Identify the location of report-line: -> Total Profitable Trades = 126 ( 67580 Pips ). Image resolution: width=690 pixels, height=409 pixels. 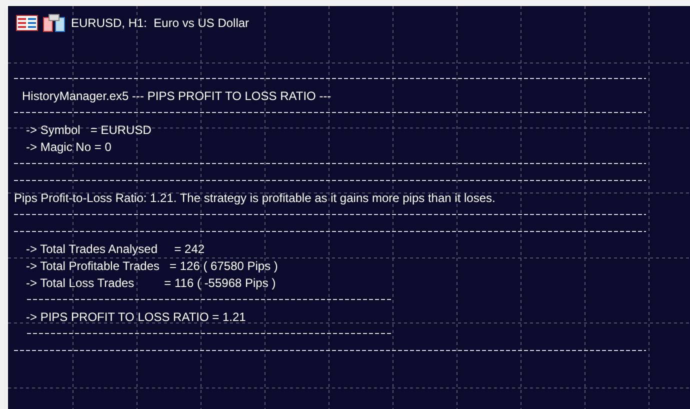
(152, 265).